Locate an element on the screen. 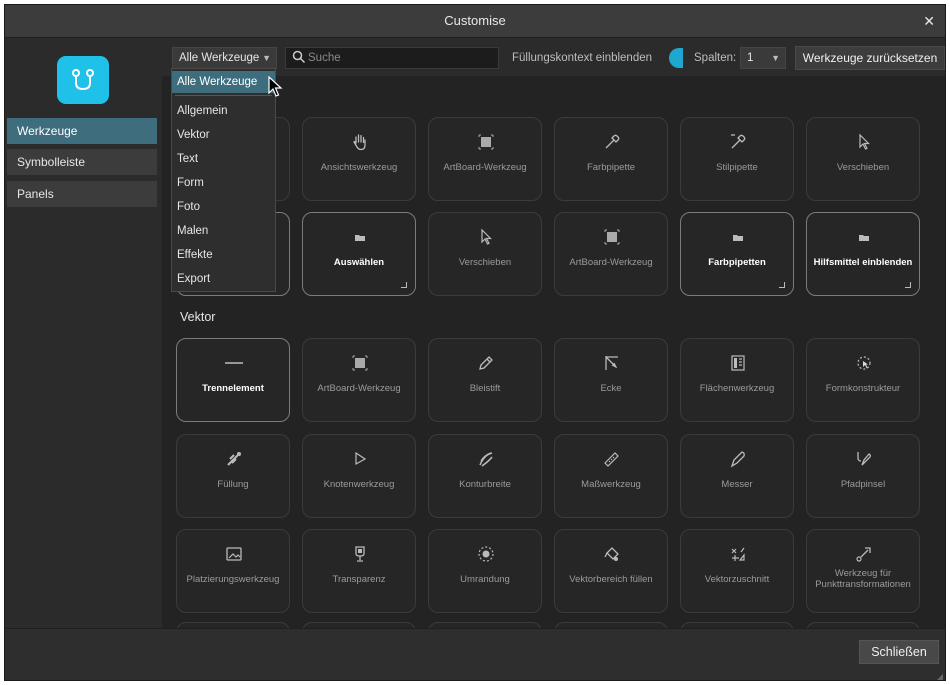  path-brush-icon is located at coordinates (864, 459).